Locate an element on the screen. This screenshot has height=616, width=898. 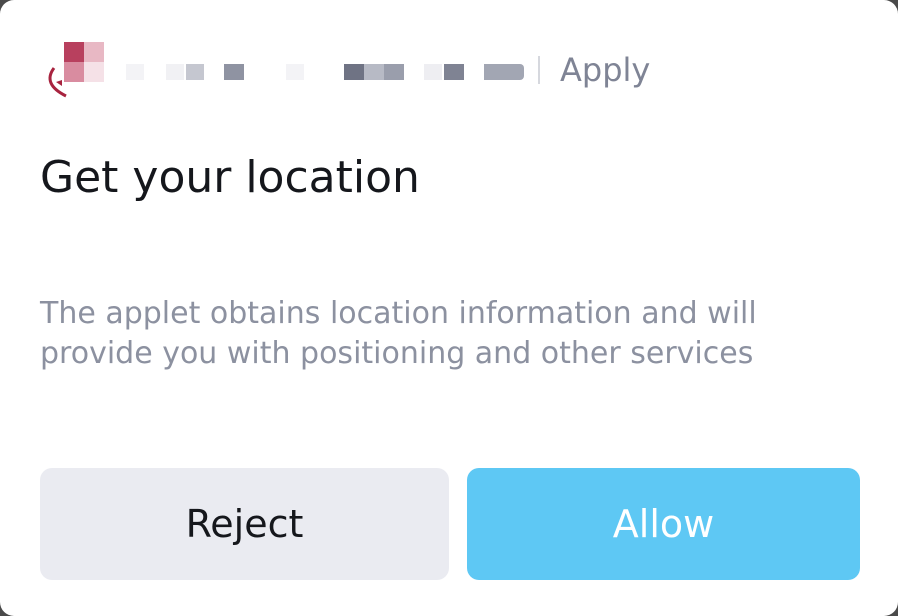
app-logo-icon is located at coordinates (76, 70).